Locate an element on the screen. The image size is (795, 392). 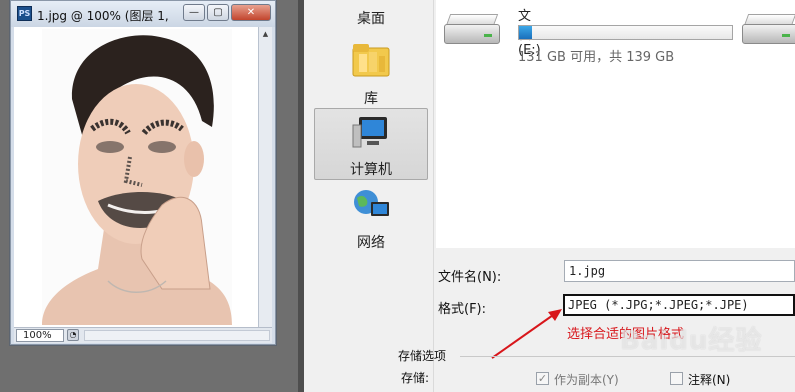
document-titlebar: PS 1.jpg @ 100% (图层 1, — ▢ ✕ is located at coordinates (143, 14).